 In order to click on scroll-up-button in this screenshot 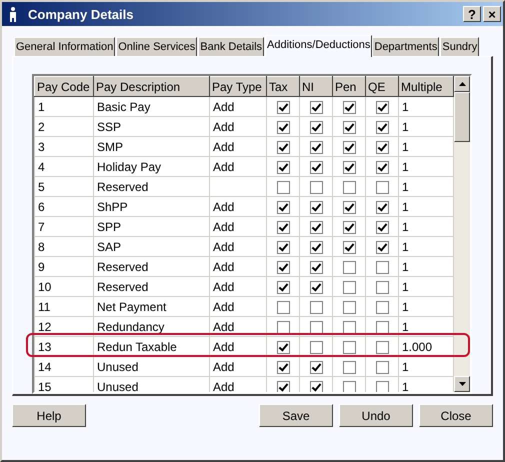, I will do `click(462, 84)`.